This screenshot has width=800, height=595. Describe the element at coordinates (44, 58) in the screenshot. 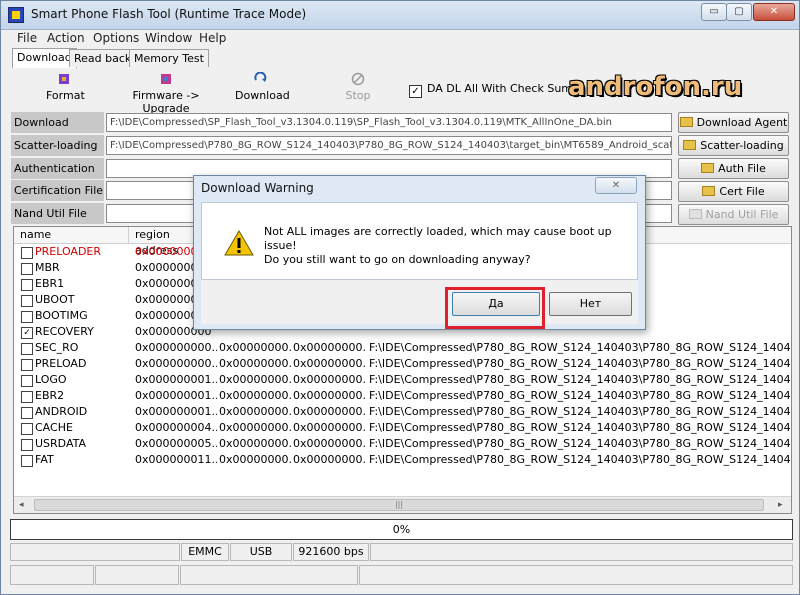

I see `tab-download: Download` at that location.